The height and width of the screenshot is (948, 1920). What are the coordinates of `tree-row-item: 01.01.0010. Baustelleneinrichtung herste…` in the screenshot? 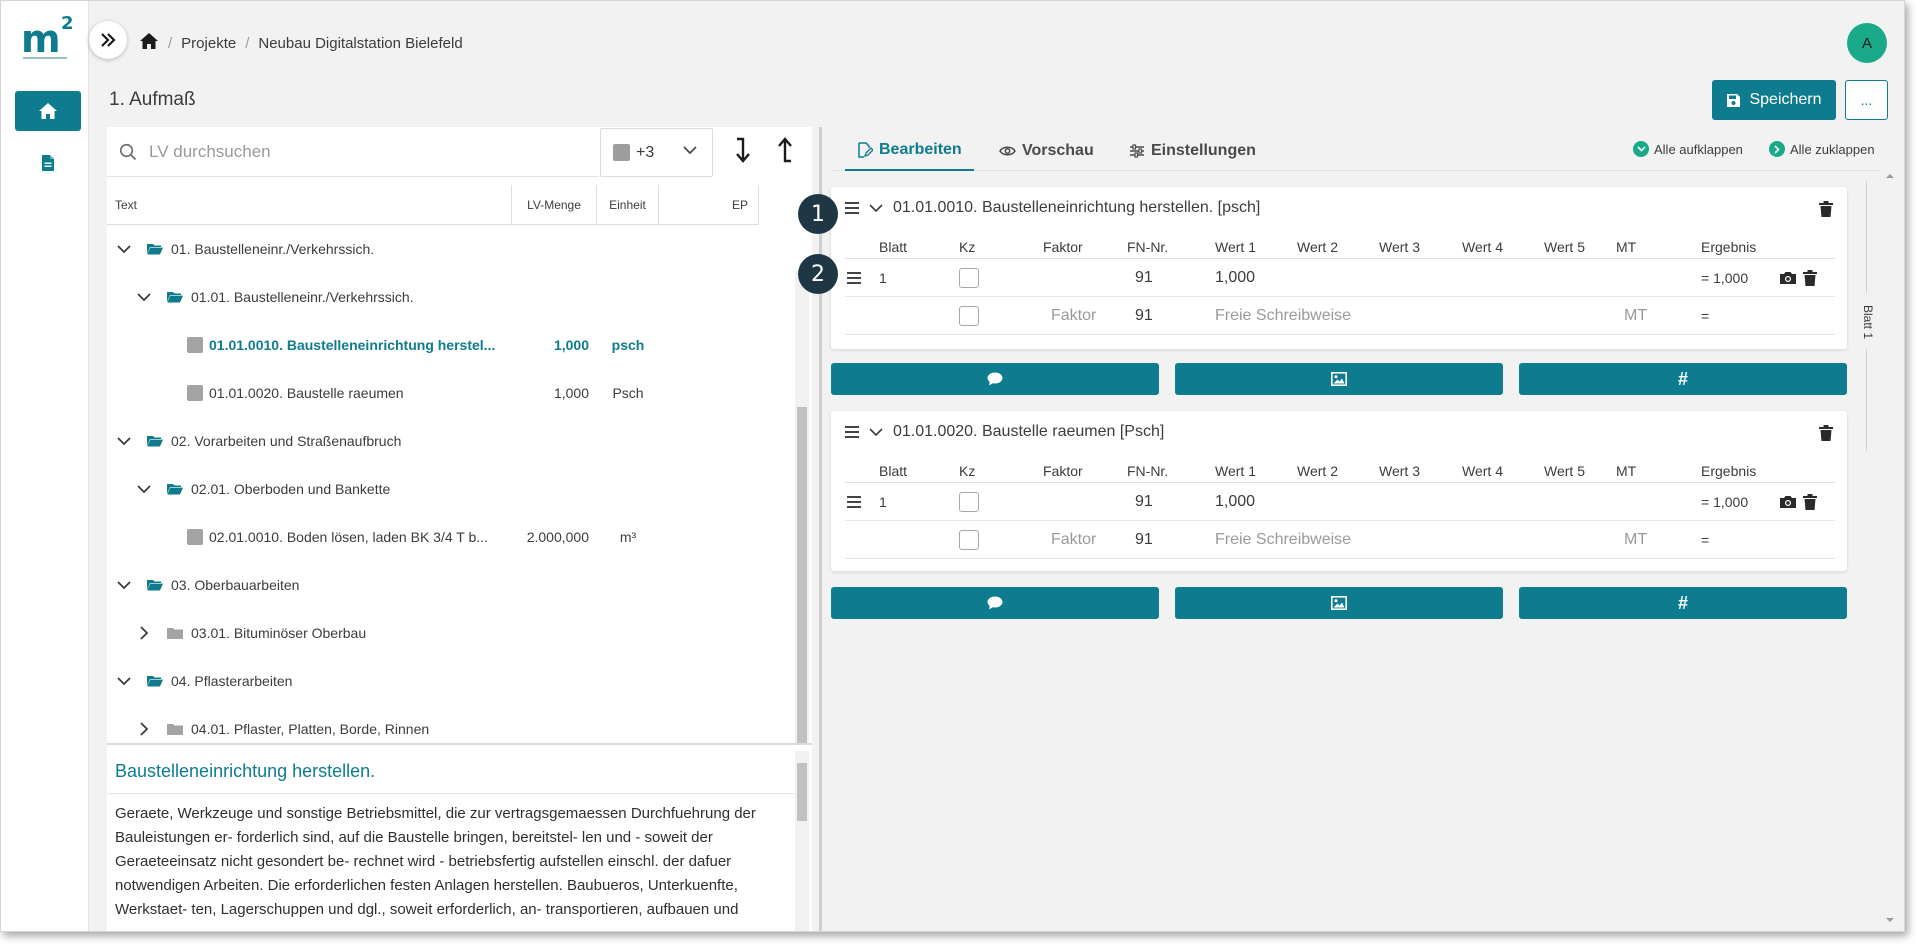 It's located at (433, 345).